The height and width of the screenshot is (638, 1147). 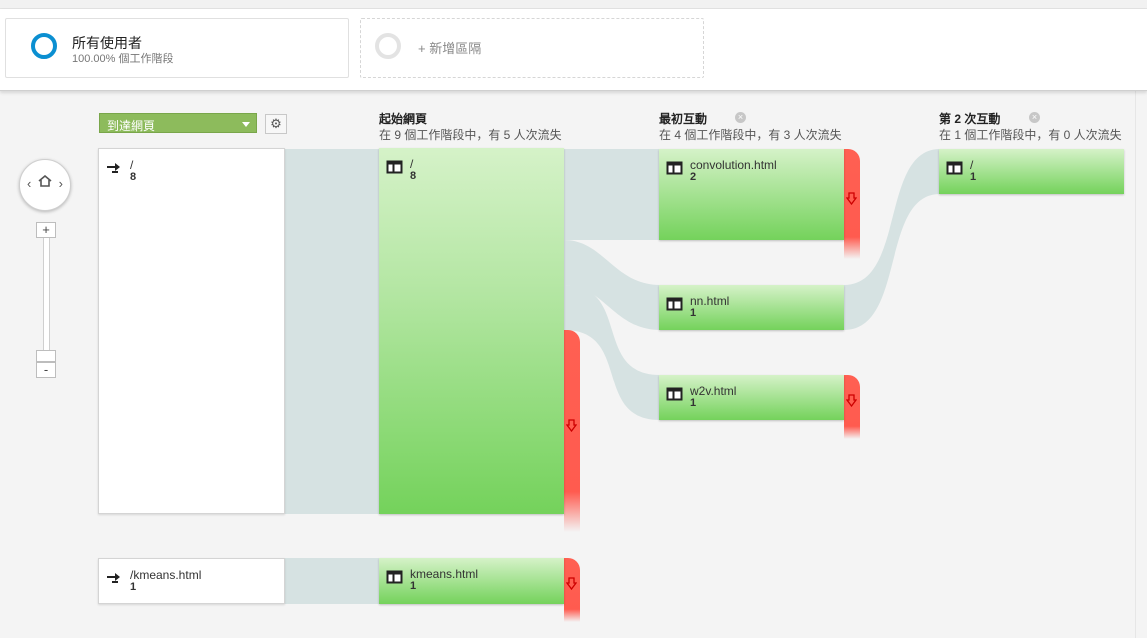 What do you see at coordinates (450, 48) in the screenshot?
I see `add-segment-label: + 新增區隔` at bounding box center [450, 48].